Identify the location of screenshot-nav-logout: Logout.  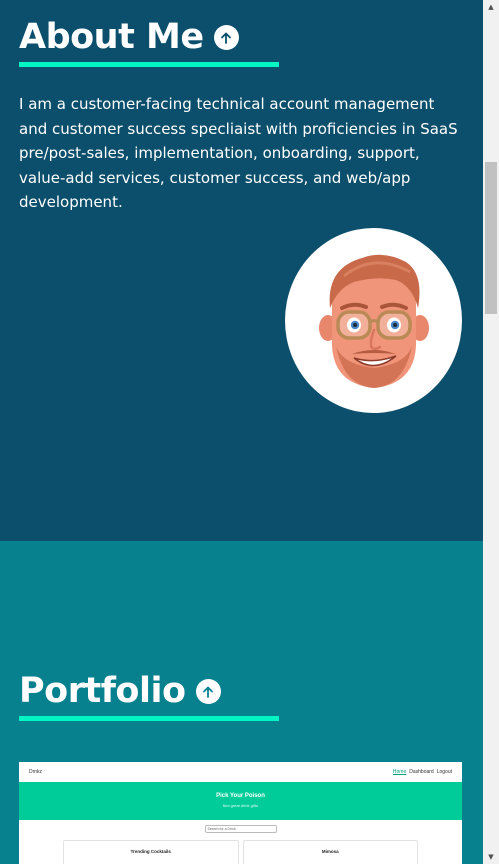
(444, 772).